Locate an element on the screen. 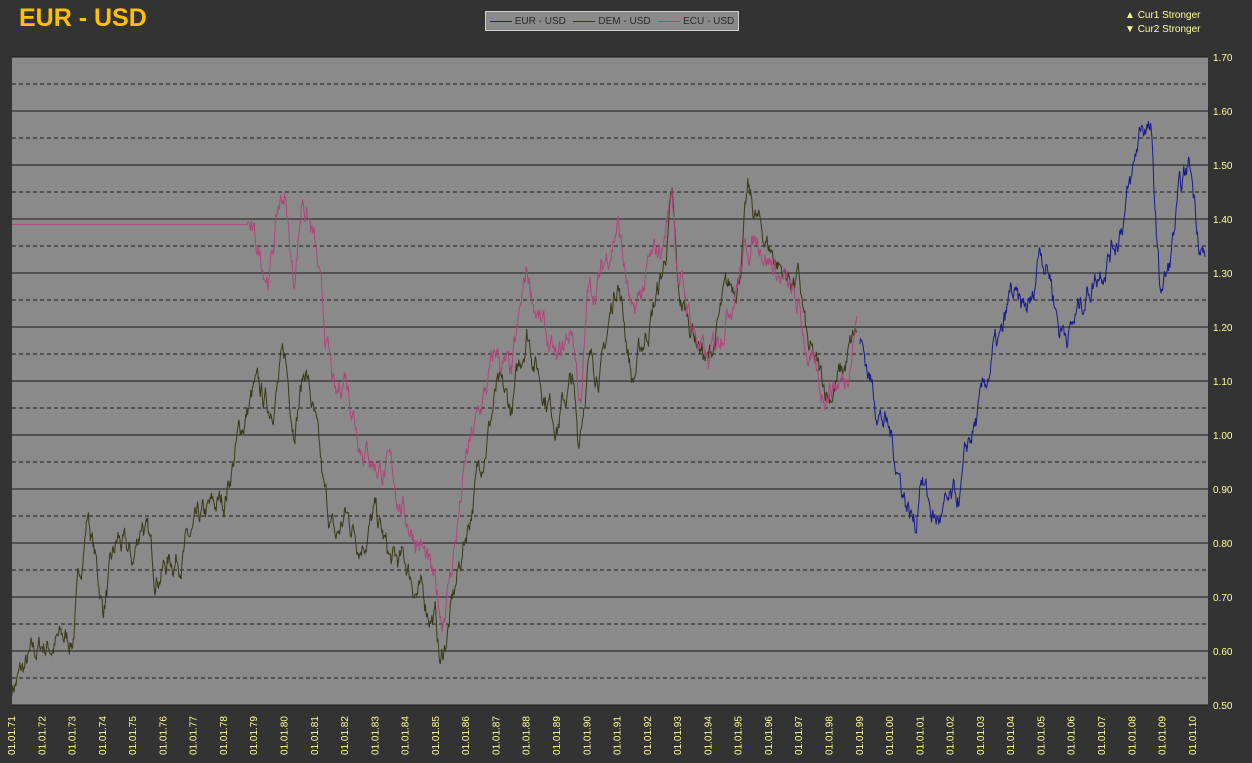 The height and width of the screenshot is (763, 1252). triangle-up-icon: ▲ is located at coordinates (1130, 15).